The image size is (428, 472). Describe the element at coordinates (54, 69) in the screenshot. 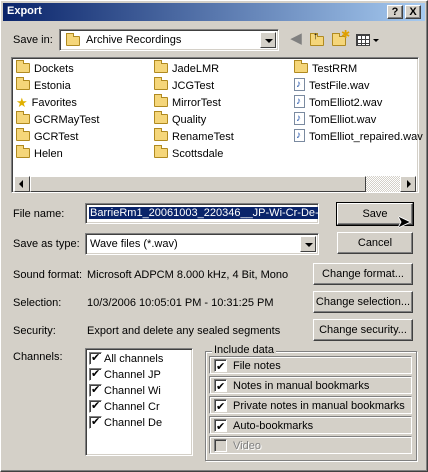

I see `file-name: Dockets` at that location.